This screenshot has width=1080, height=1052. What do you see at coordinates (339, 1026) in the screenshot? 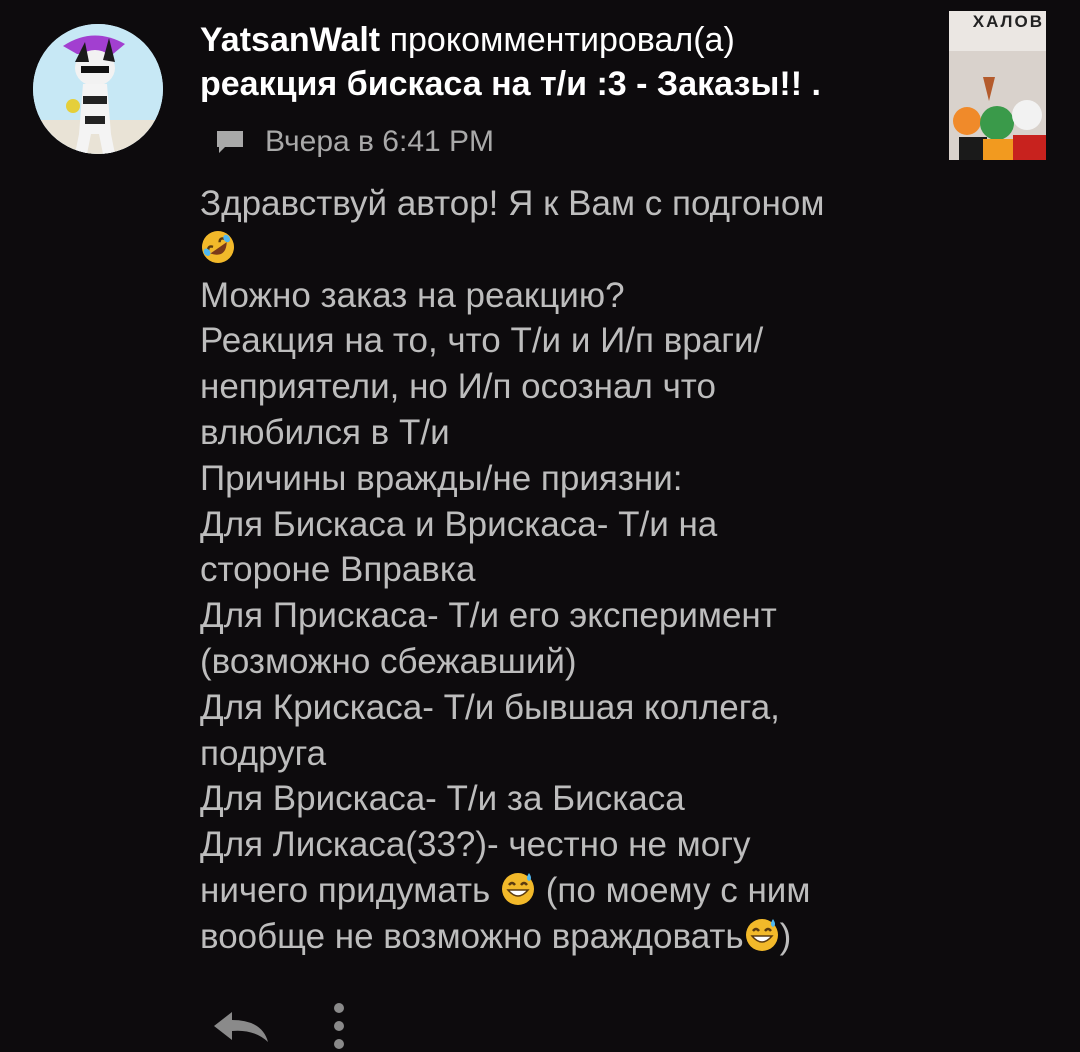
I see `more-vertical-icon` at bounding box center [339, 1026].